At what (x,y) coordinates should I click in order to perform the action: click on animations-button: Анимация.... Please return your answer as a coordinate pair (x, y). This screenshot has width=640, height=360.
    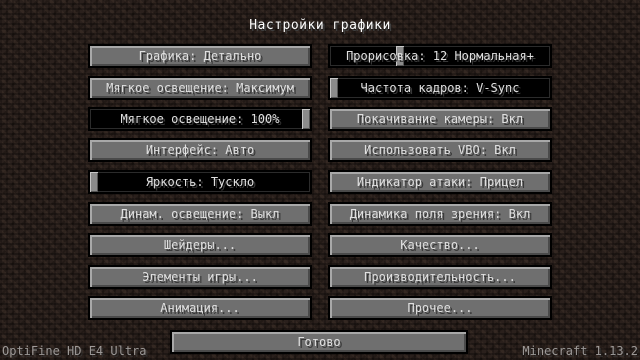
    Looking at the image, I should click on (200, 308).